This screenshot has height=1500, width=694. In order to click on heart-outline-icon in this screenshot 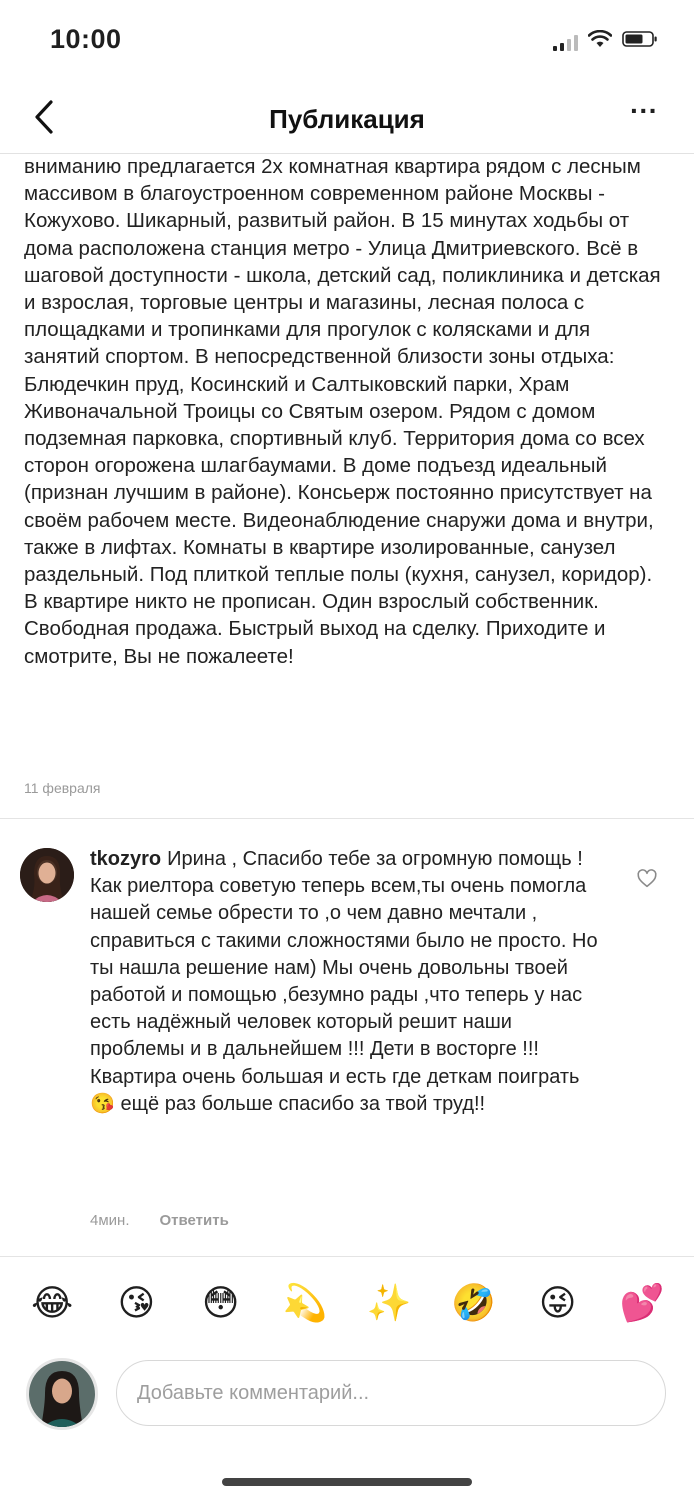, I will do `click(647, 878)`.